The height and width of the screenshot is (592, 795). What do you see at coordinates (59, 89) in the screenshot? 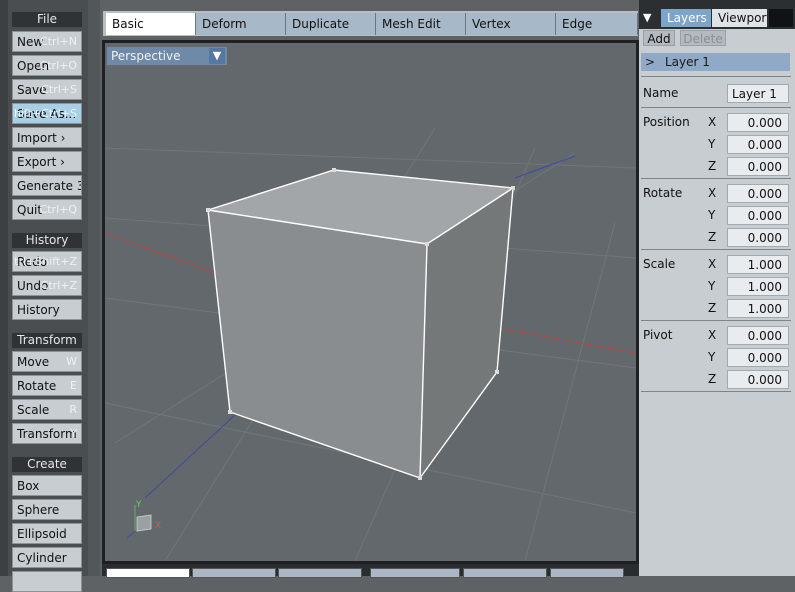
I see `save-shortcut: Ctrl+S` at bounding box center [59, 89].